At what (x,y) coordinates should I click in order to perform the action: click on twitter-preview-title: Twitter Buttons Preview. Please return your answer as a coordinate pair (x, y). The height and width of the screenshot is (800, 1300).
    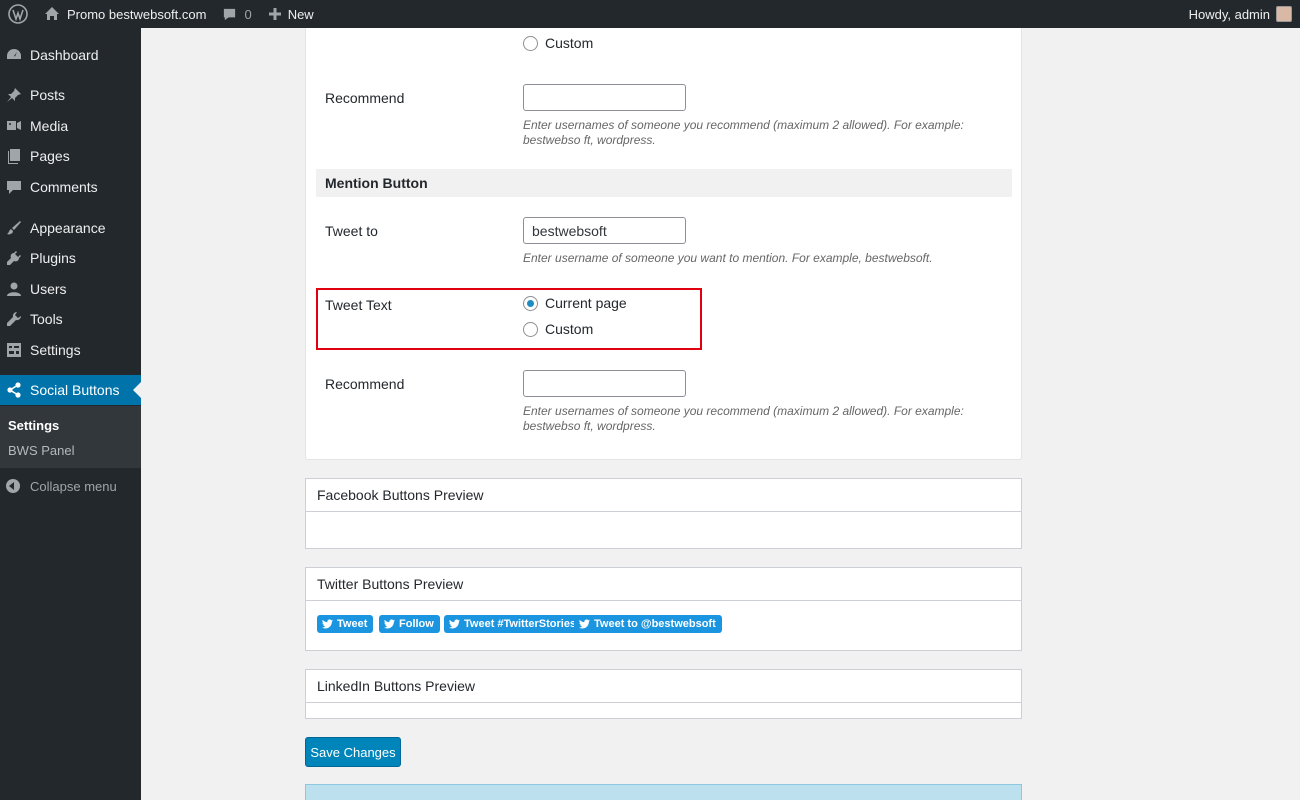
    Looking at the image, I should click on (663, 584).